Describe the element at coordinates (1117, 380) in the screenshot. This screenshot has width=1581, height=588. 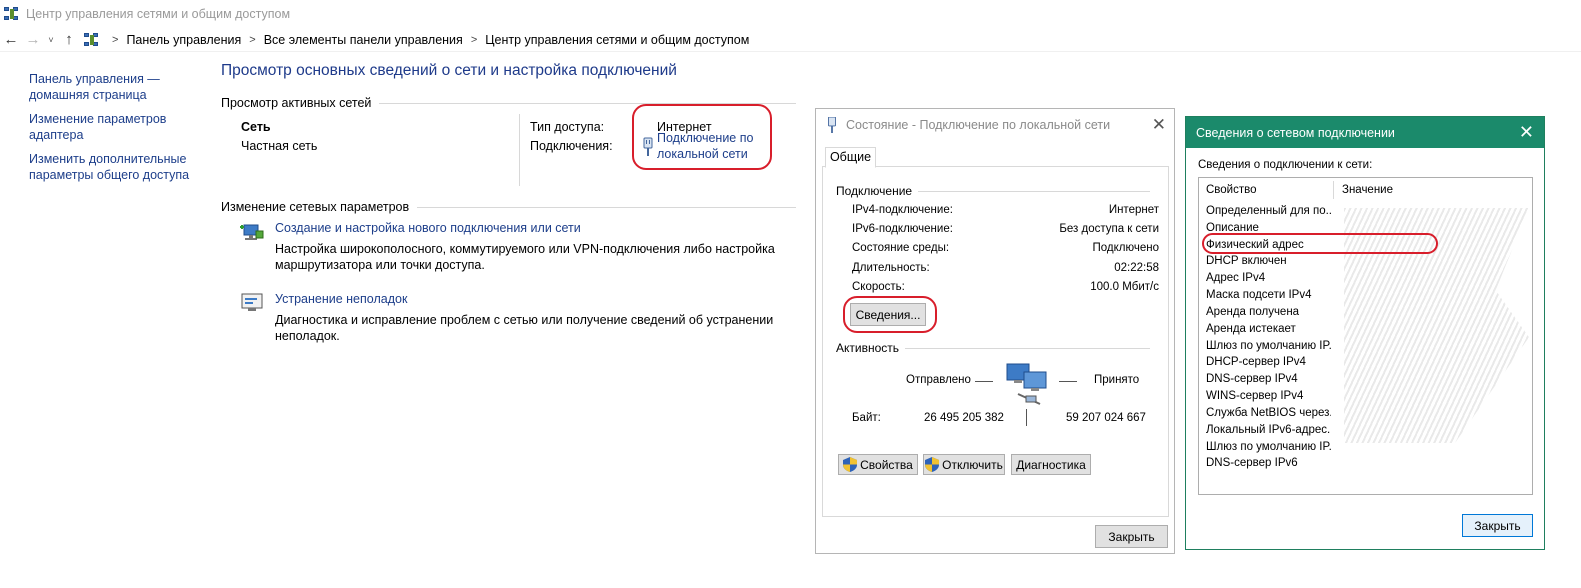
I see `received-label: Принято` at that location.